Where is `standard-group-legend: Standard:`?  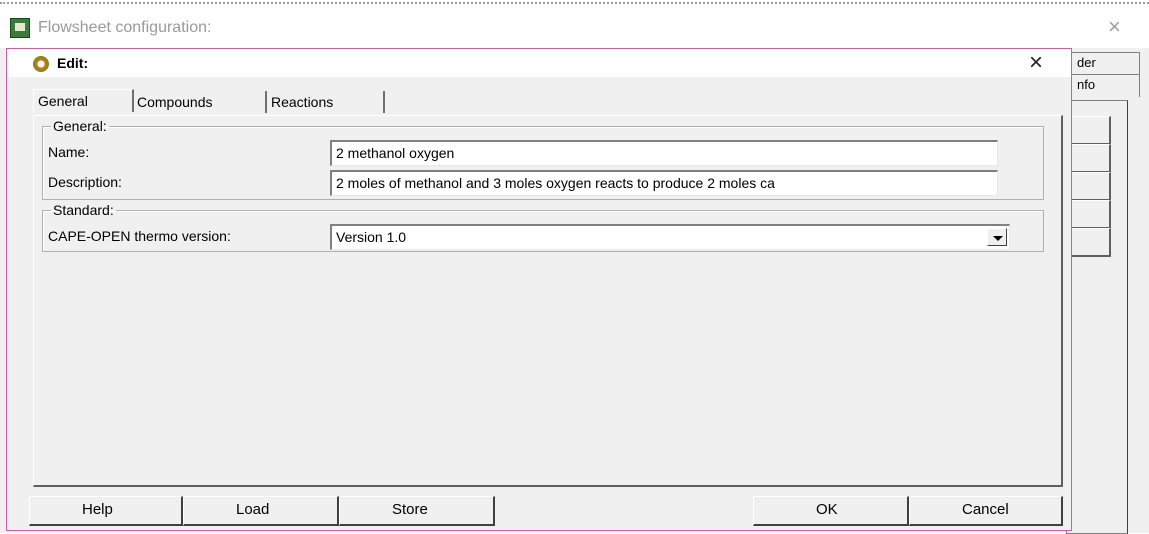
standard-group-legend: Standard: is located at coordinates (83, 210).